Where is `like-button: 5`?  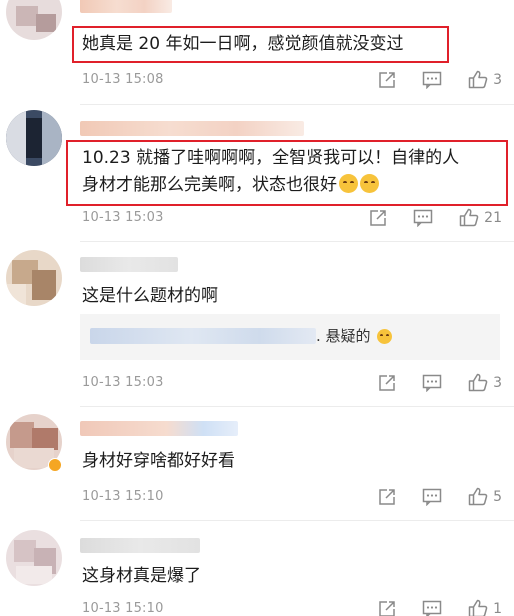
like-button: 5 is located at coordinates (485, 496).